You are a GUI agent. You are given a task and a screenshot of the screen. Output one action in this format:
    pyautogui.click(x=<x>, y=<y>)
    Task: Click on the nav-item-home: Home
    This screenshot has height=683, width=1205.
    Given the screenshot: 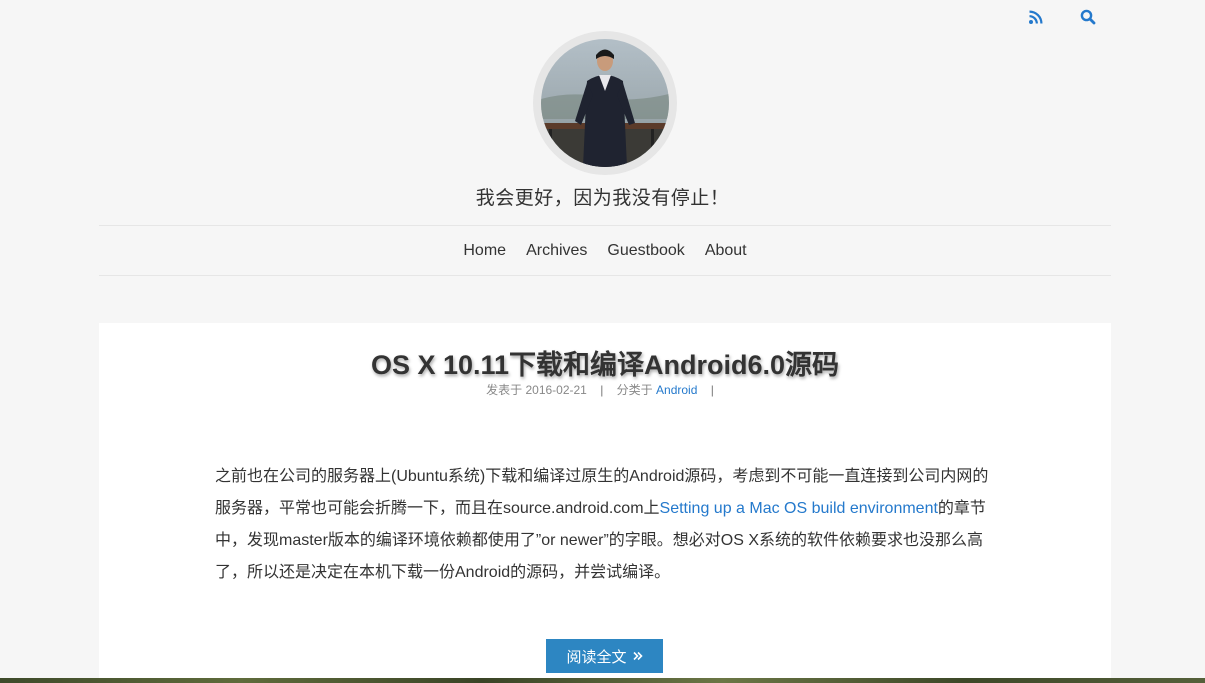 What is the action you would take?
    pyautogui.click(x=484, y=251)
    